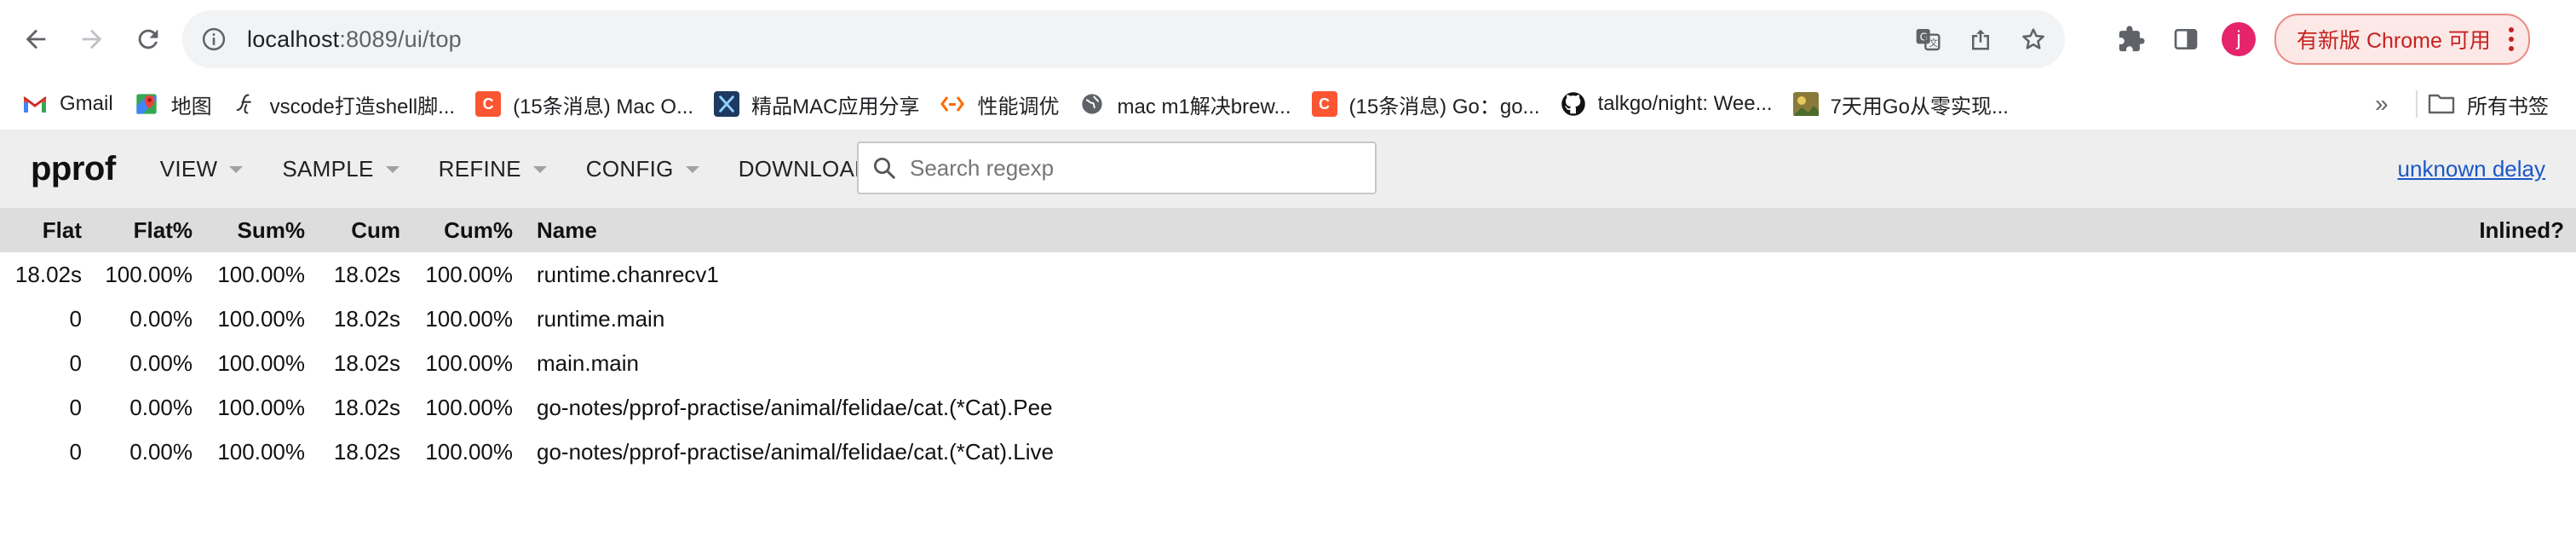 This screenshot has height=537, width=2576. Describe the element at coordinates (353, 230) in the screenshot. I see `header-cum: Cum` at that location.